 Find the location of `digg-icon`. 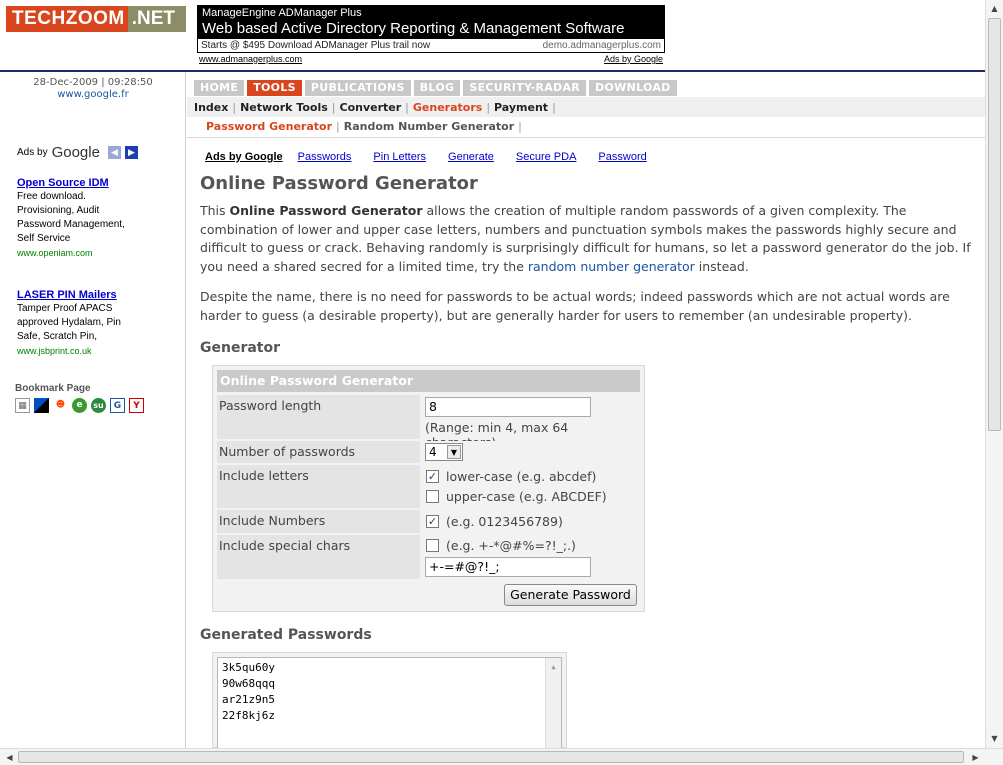

digg-icon is located at coordinates (41, 405).